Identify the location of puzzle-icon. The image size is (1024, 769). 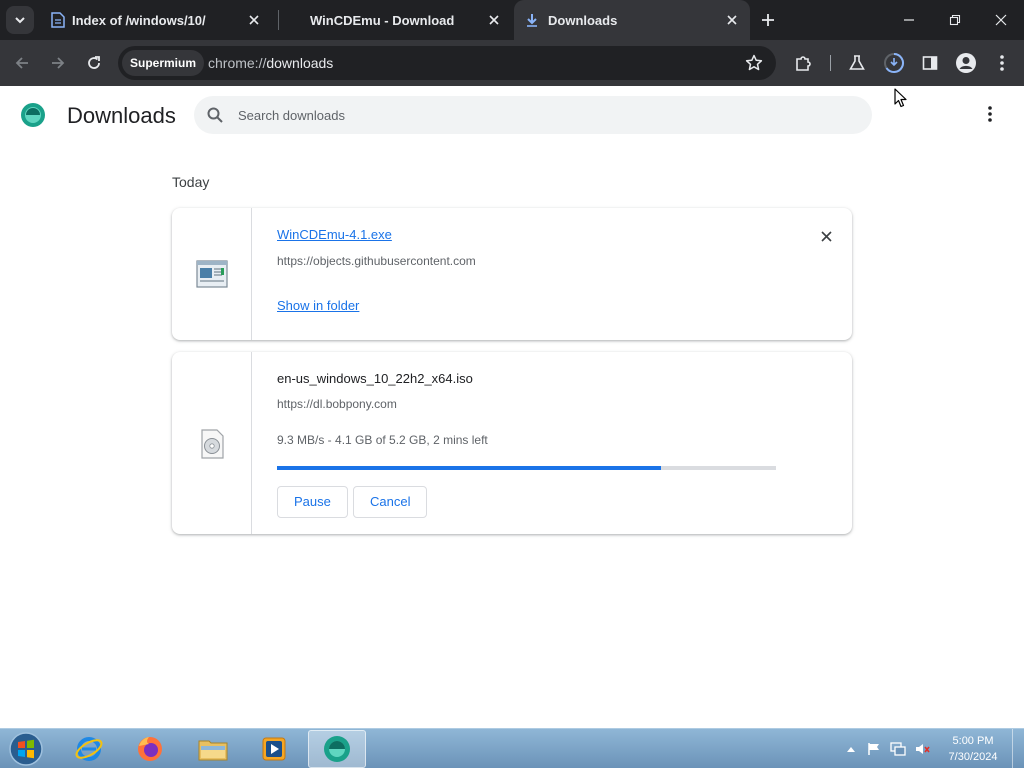
(803, 63).